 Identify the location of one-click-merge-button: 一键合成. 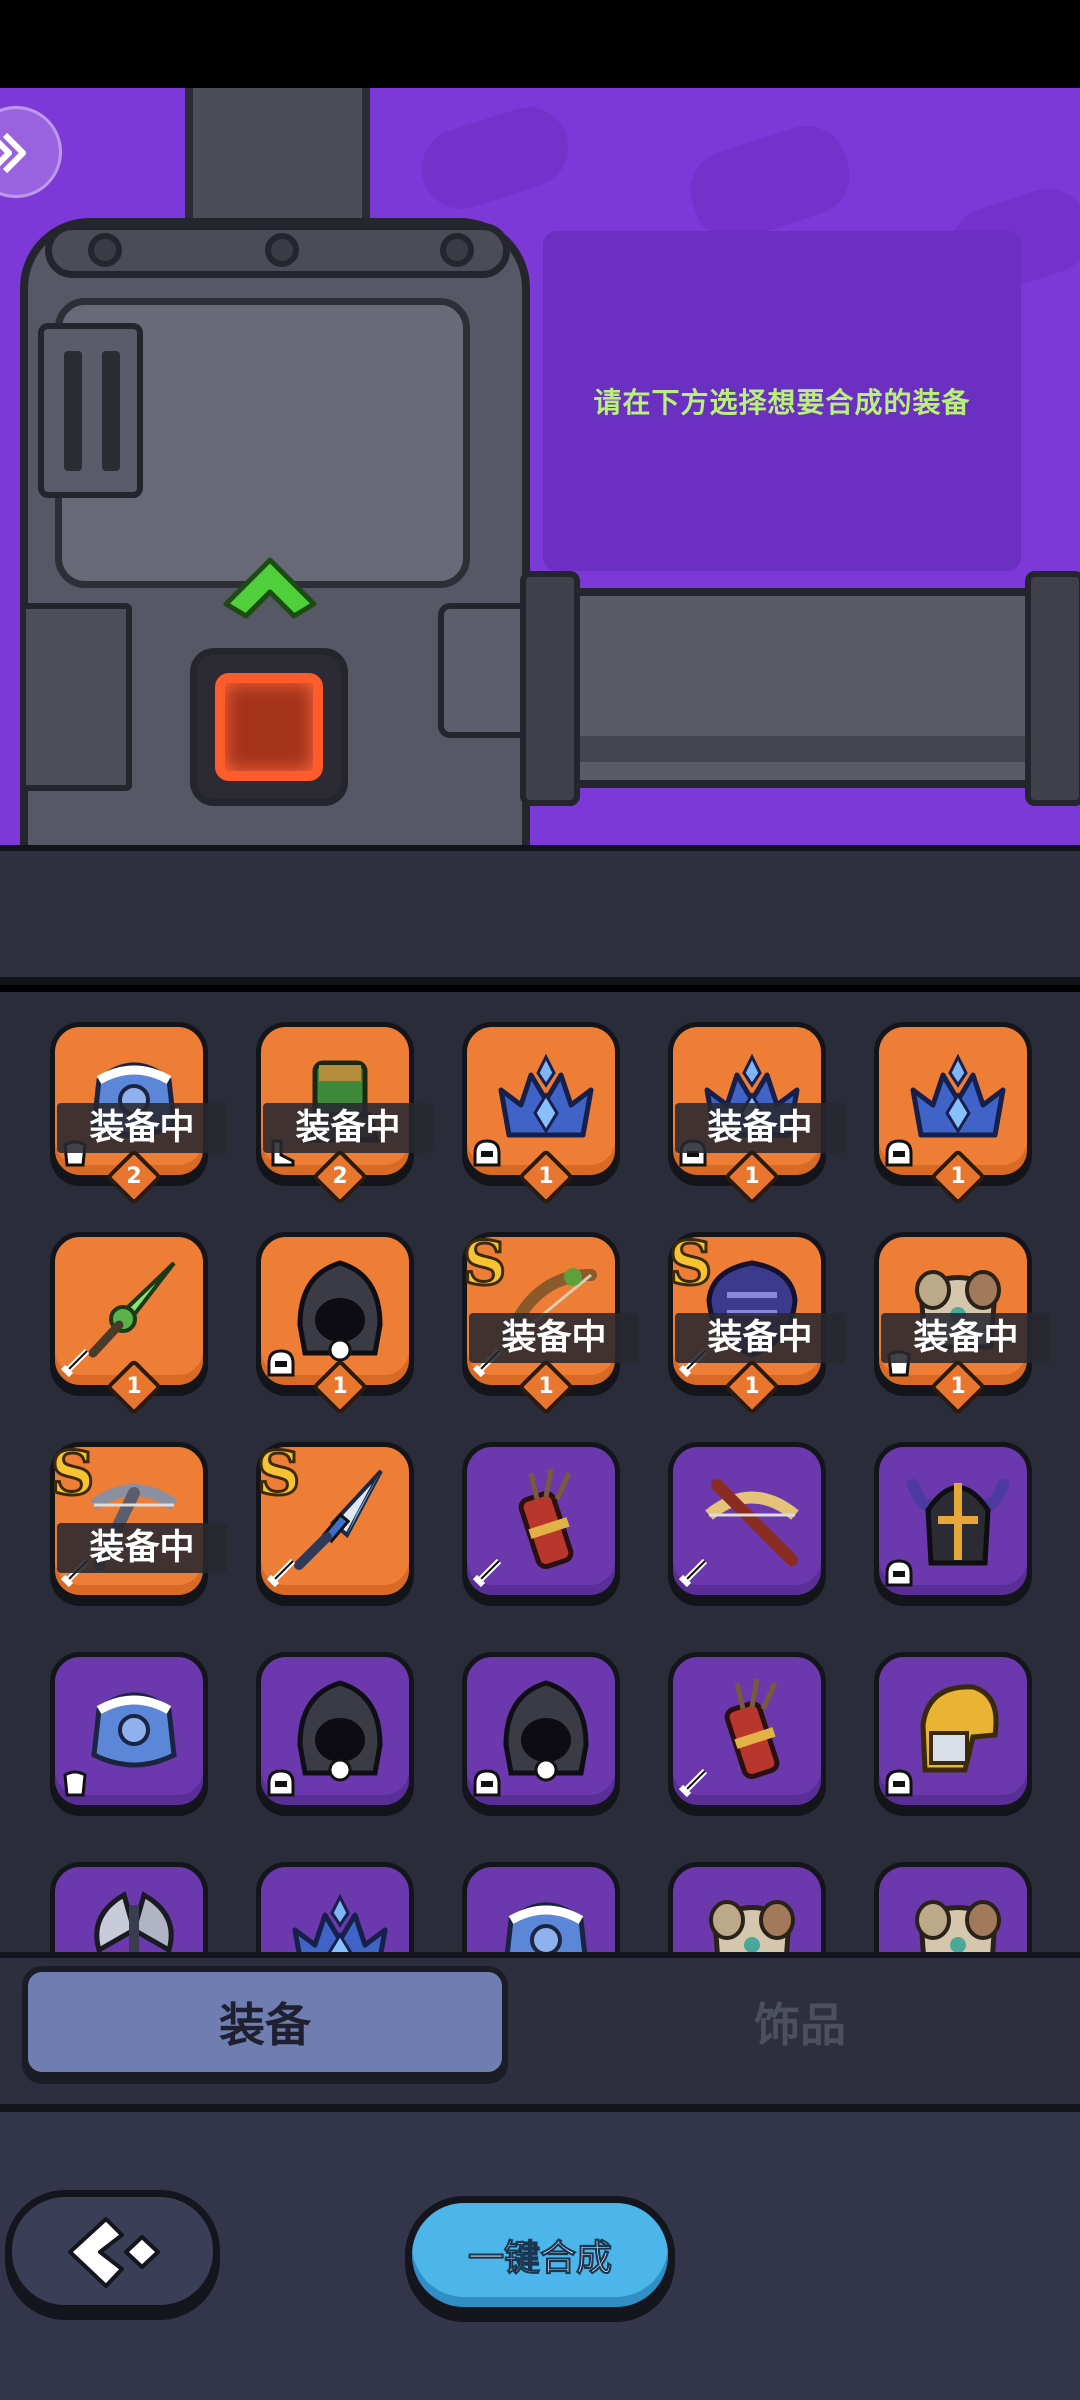
(540, 2255).